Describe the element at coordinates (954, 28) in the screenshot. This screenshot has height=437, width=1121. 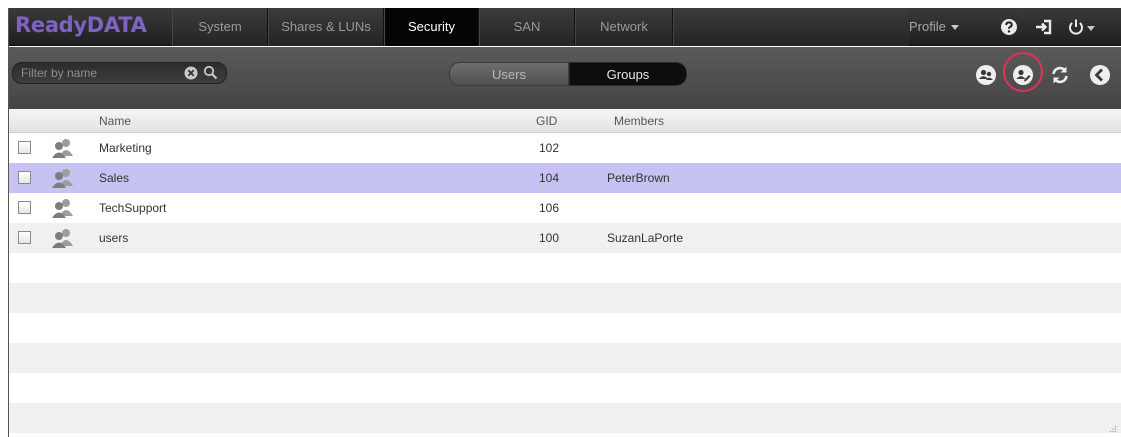
I see `chevron-down-icon` at that location.